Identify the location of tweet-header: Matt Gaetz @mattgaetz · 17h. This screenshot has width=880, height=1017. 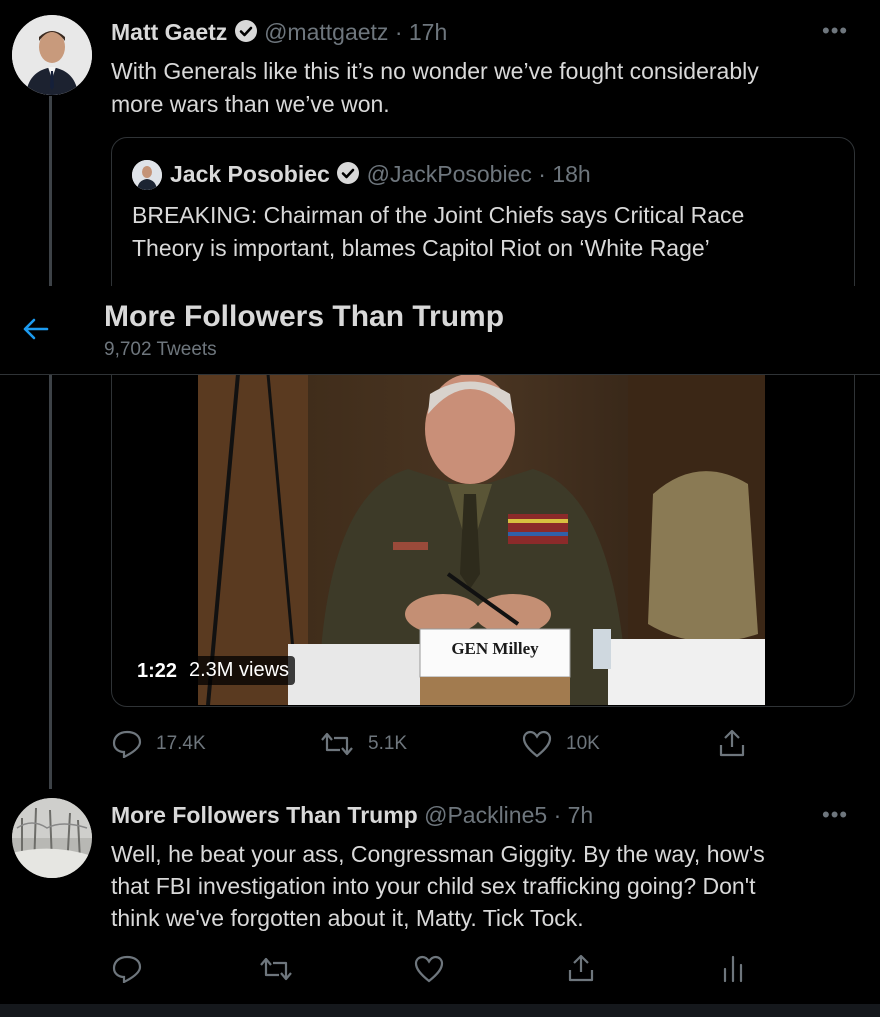
(279, 34).